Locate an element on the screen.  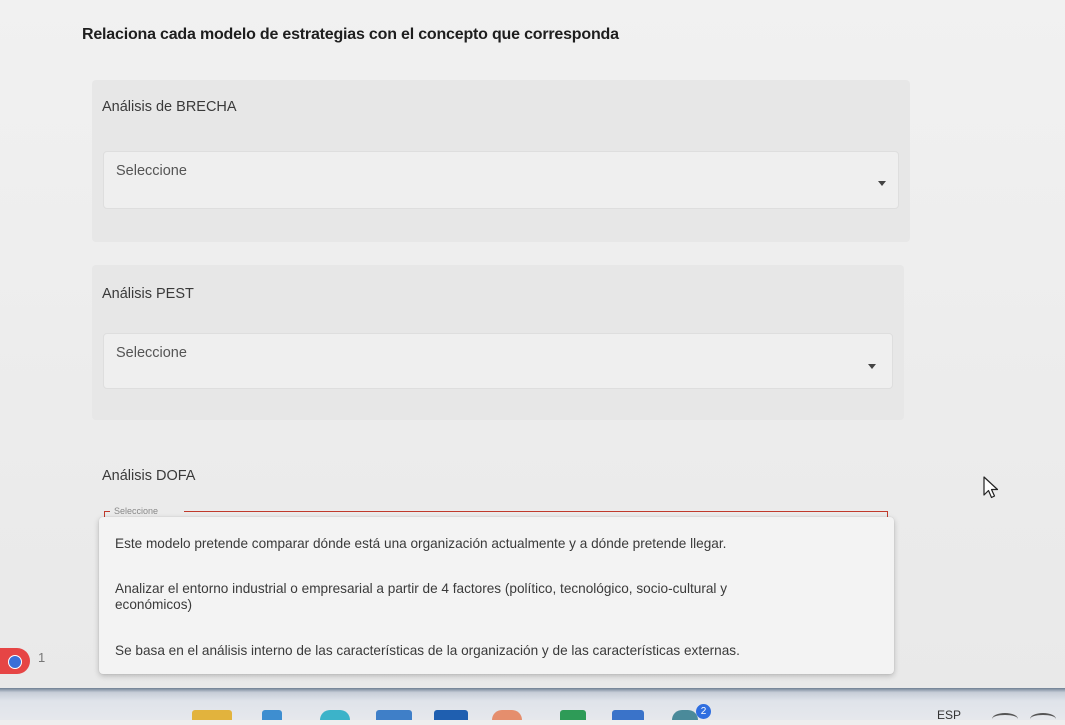
taskbar-badge: 2 is located at coordinates (703, 711).